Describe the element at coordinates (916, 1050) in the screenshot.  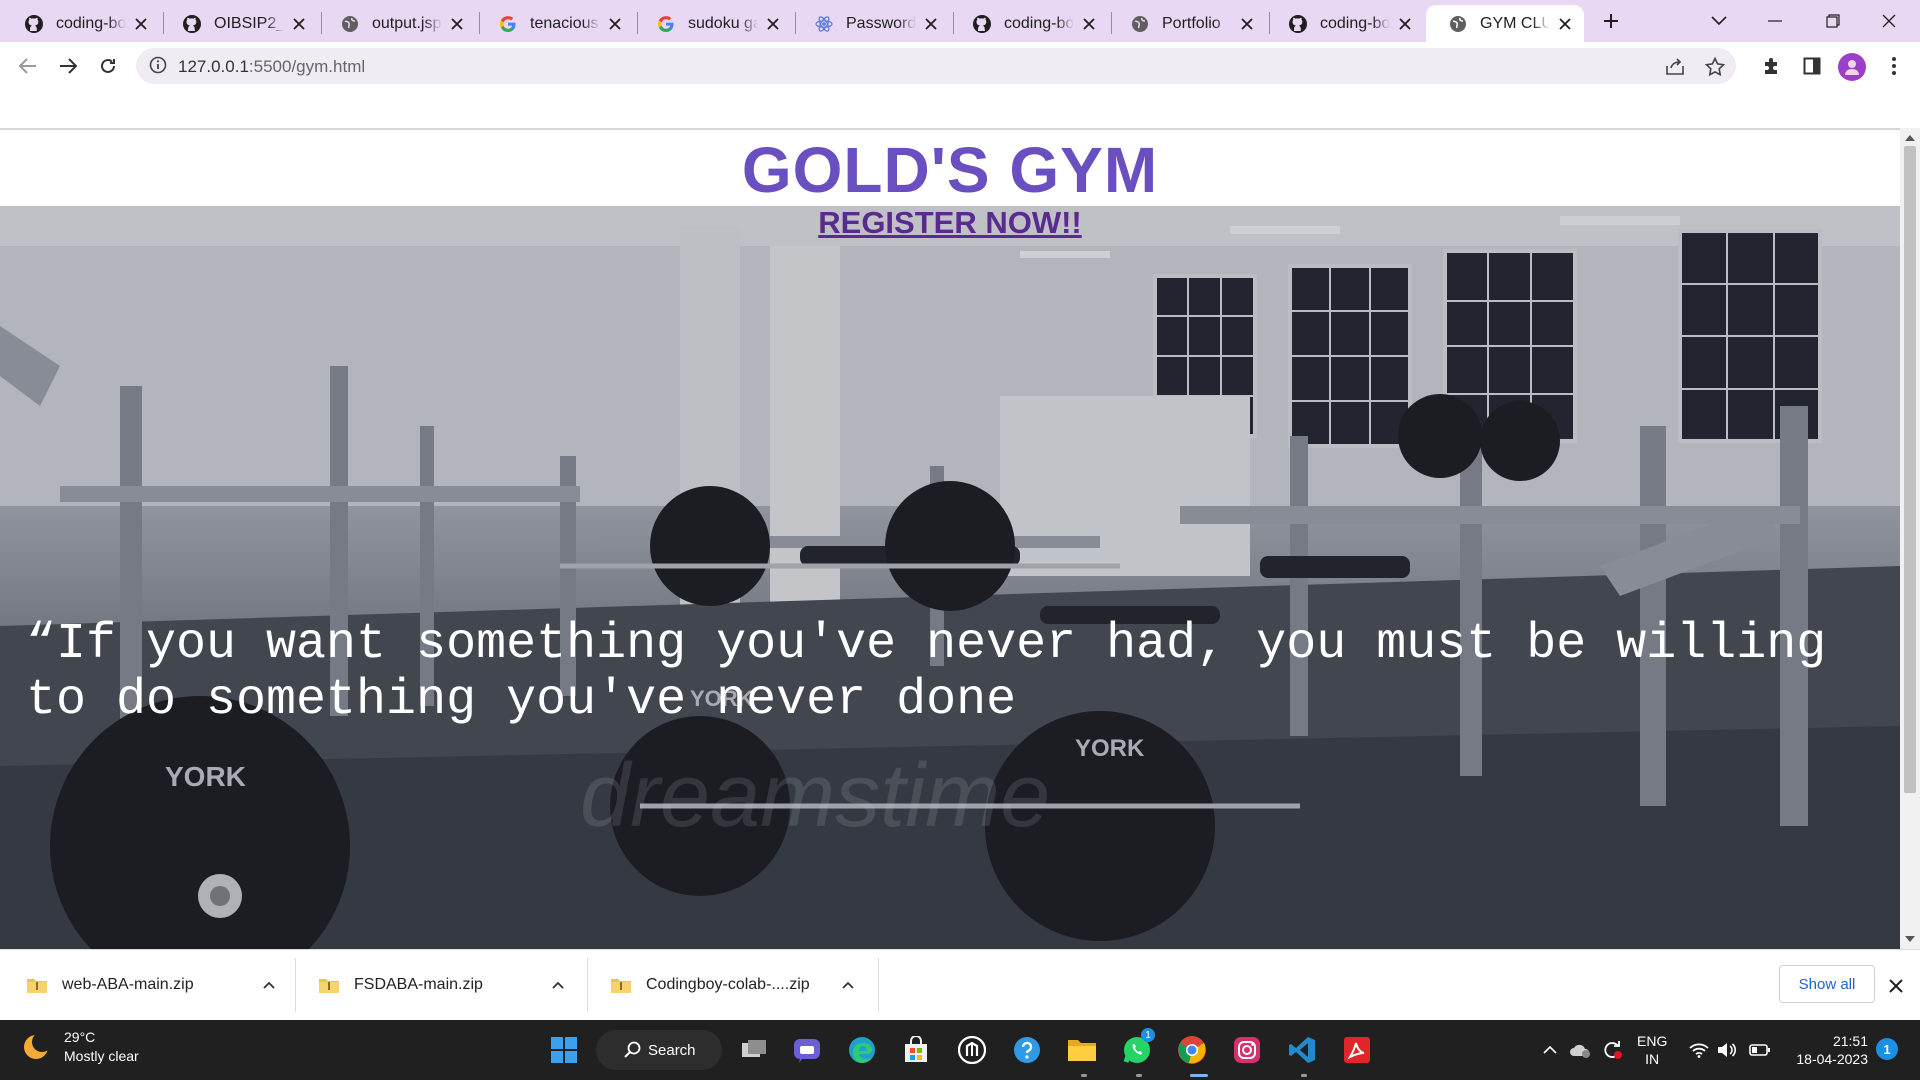
I see `microsoft-store-icon` at that location.